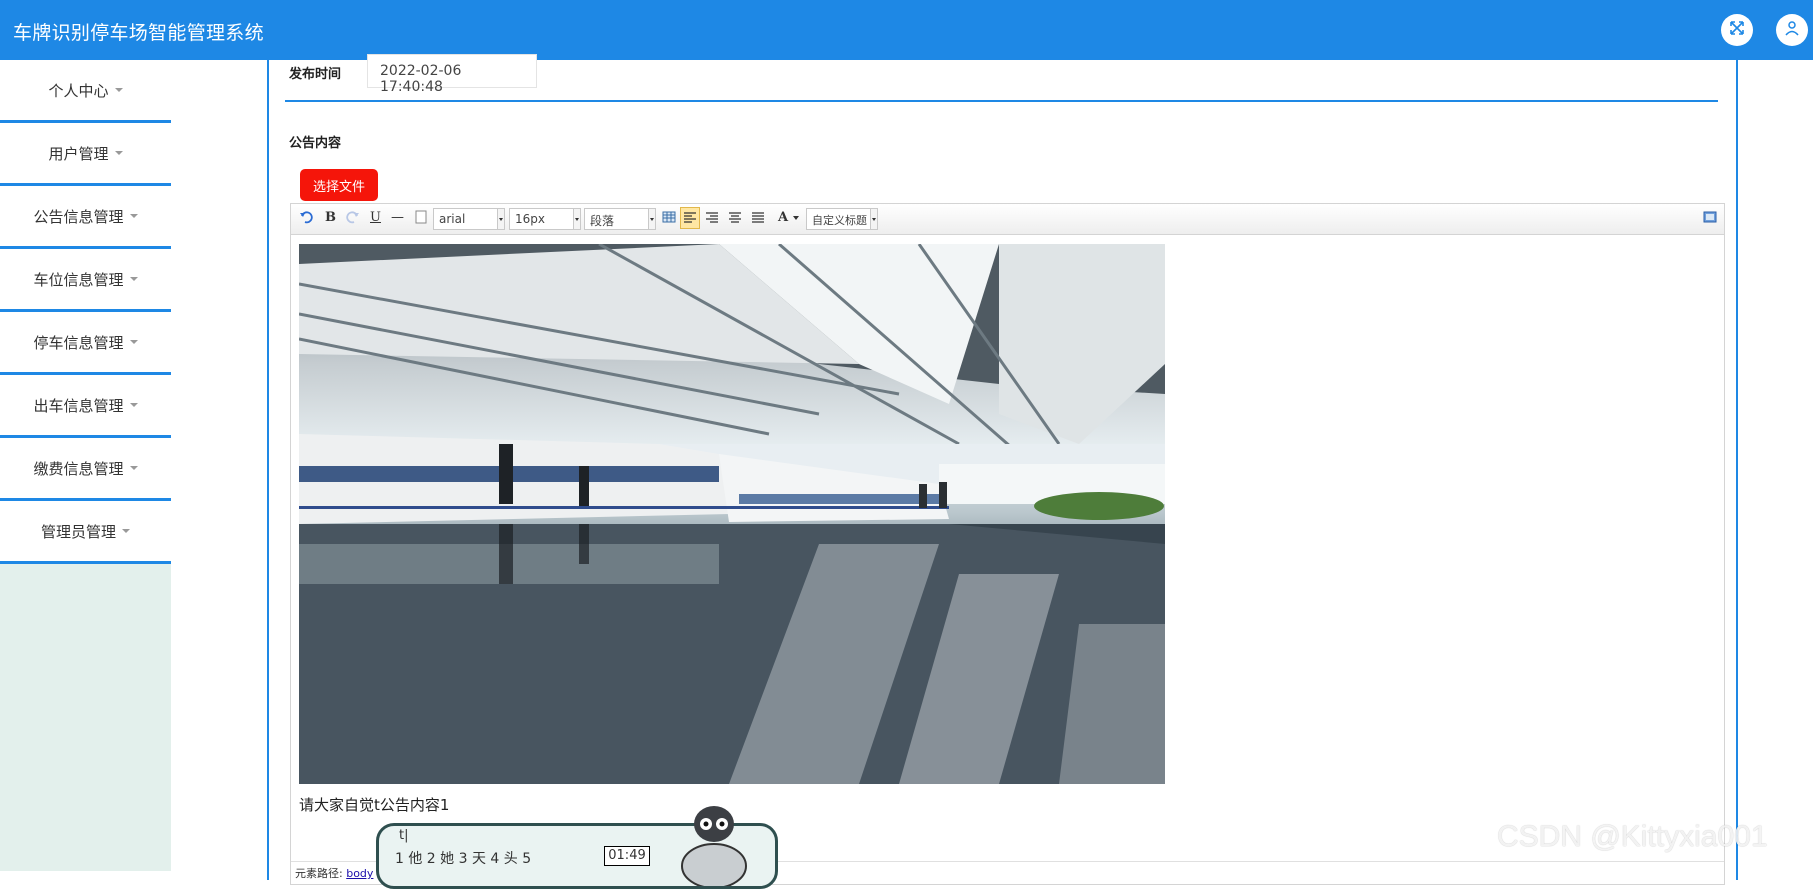  What do you see at coordinates (138, 33) in the screenshot?
I see `app-title: 车牌识别停车场智能管理系统` at bounding box center [138, 33].